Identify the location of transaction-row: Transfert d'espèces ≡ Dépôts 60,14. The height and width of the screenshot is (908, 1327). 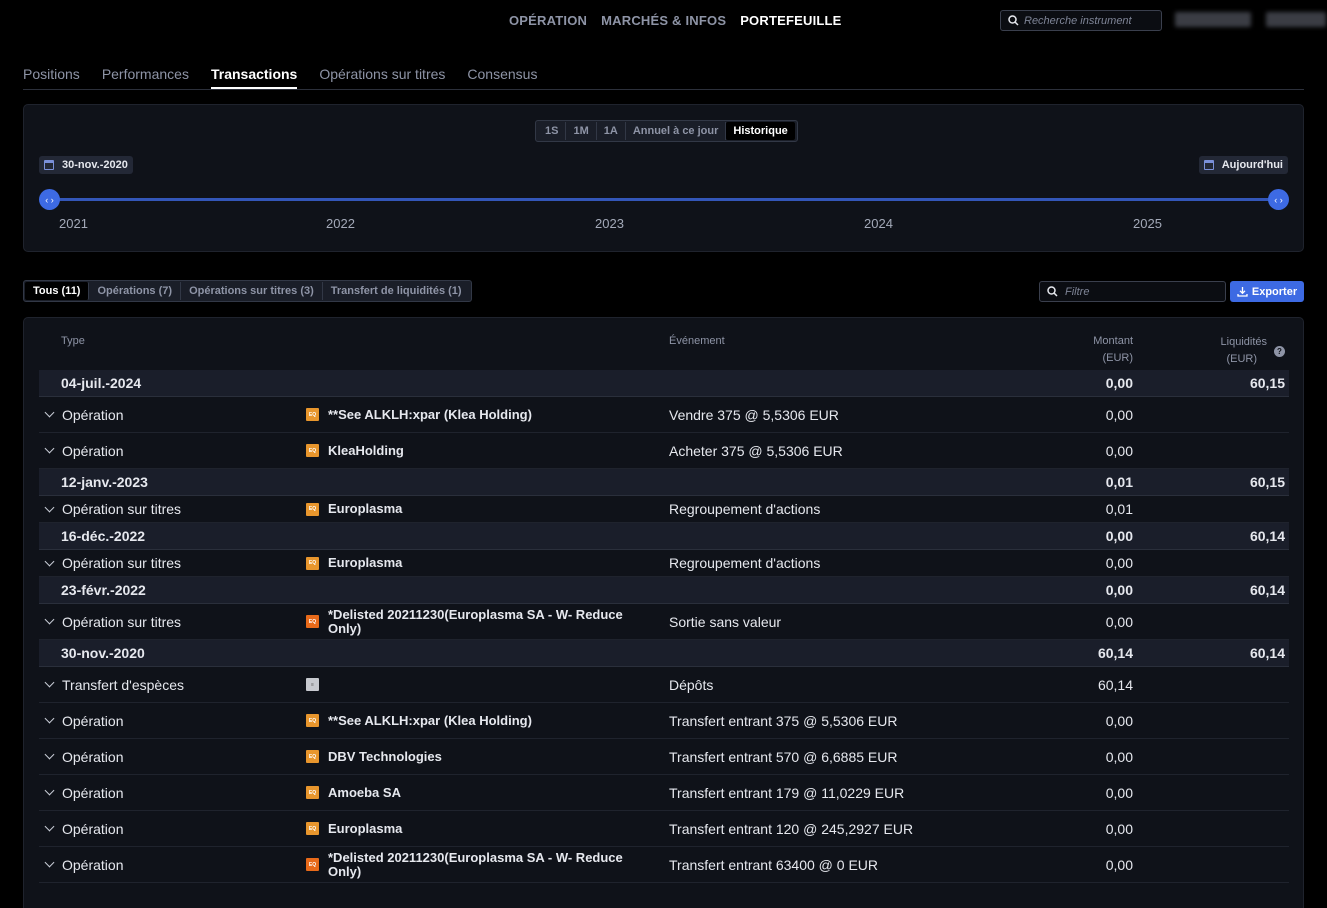
(664, 685).